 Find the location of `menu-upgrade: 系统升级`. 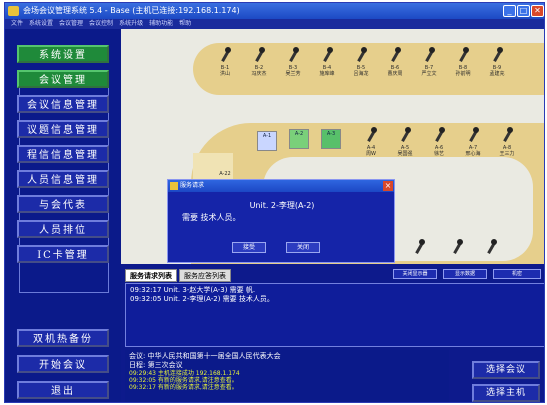

menu-upgrade: 系统升级 is located at coordinates (131, 24).